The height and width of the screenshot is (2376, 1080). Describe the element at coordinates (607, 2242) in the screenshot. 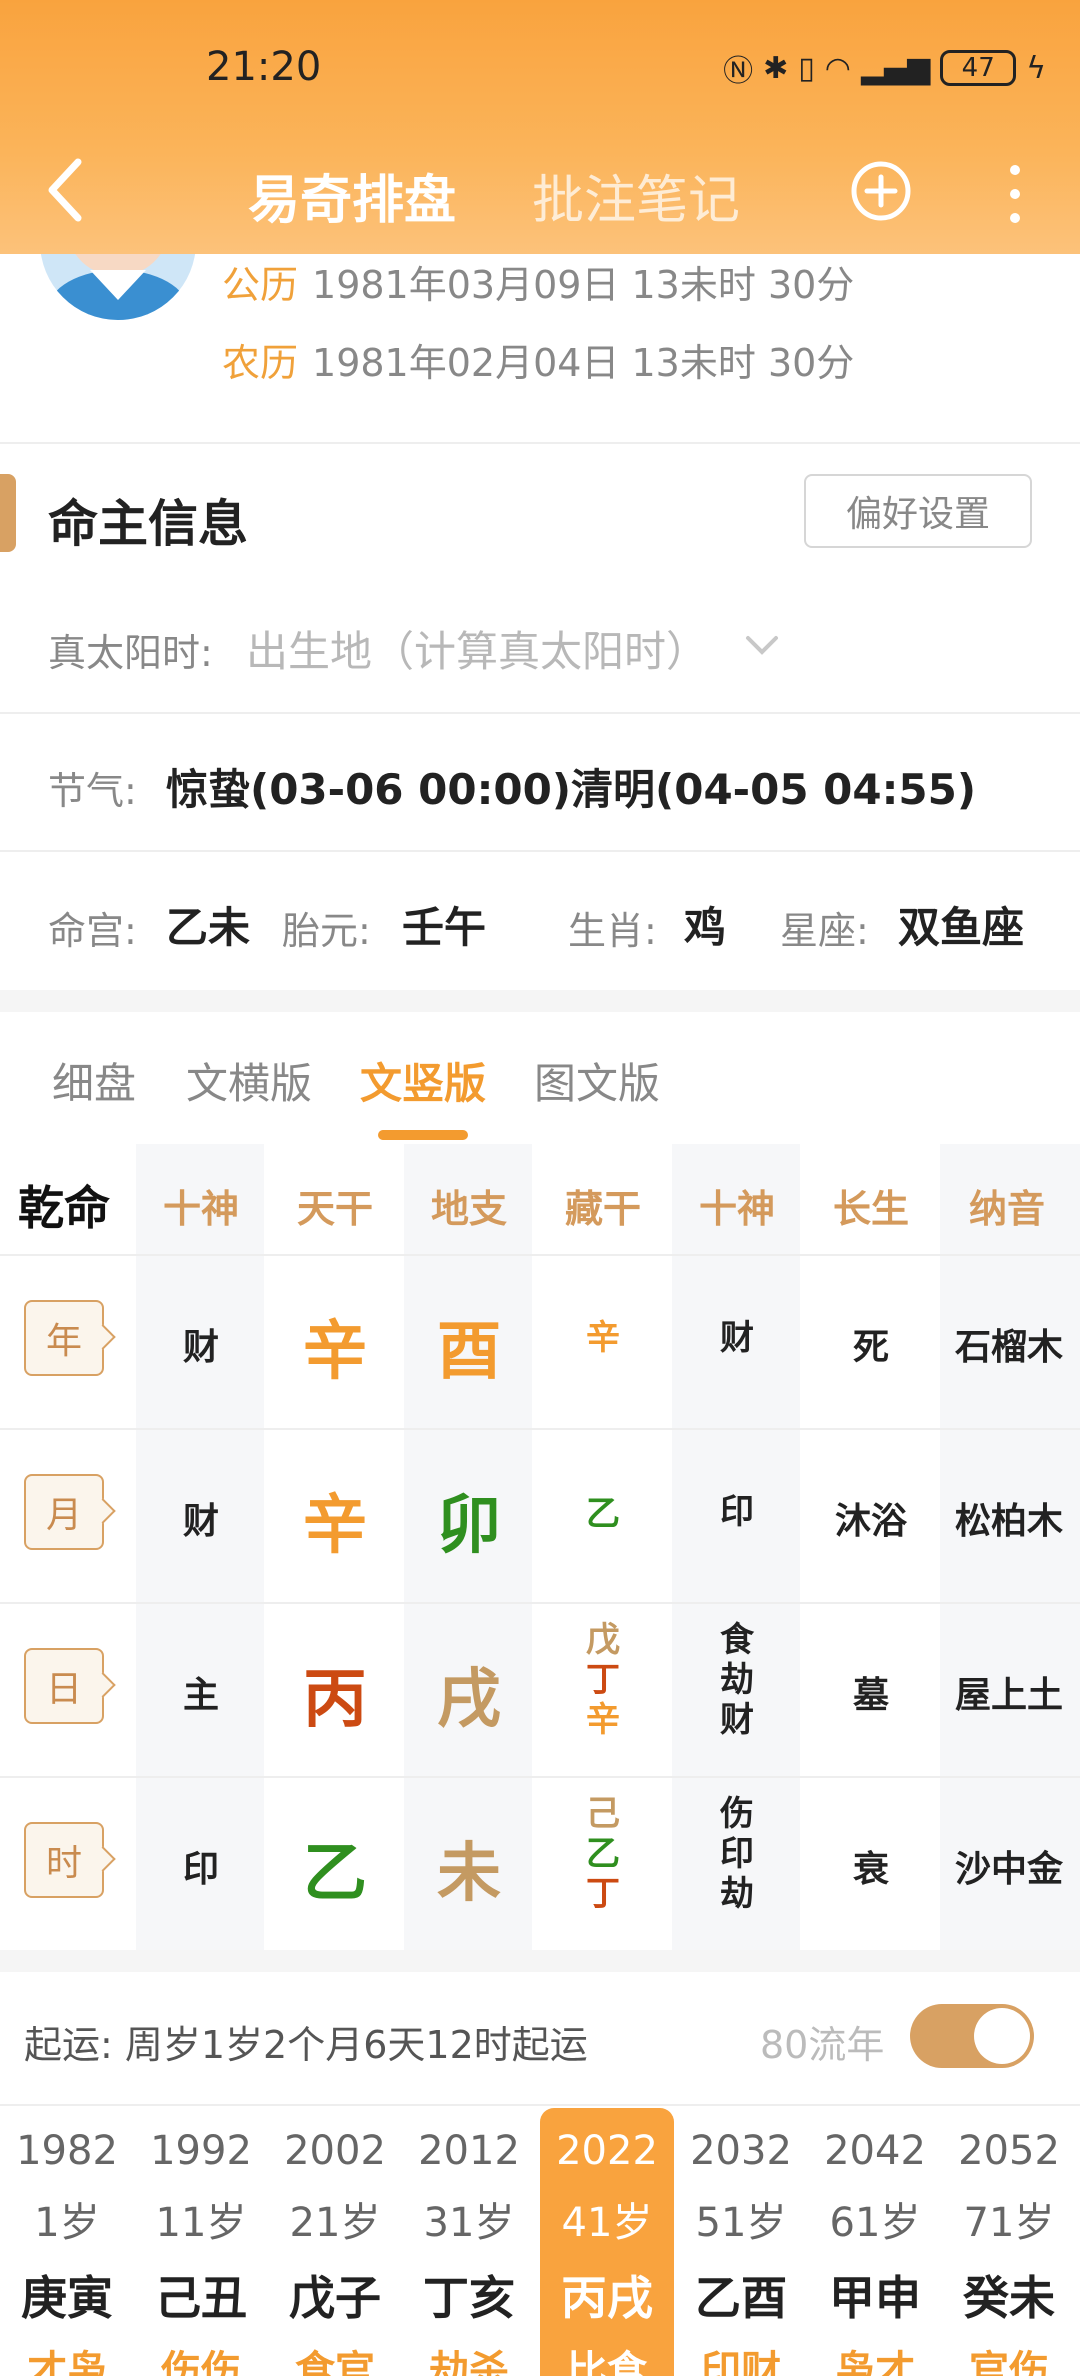

I see `decade-item-current: 2022 41岁 丙戌 比食` at that location.